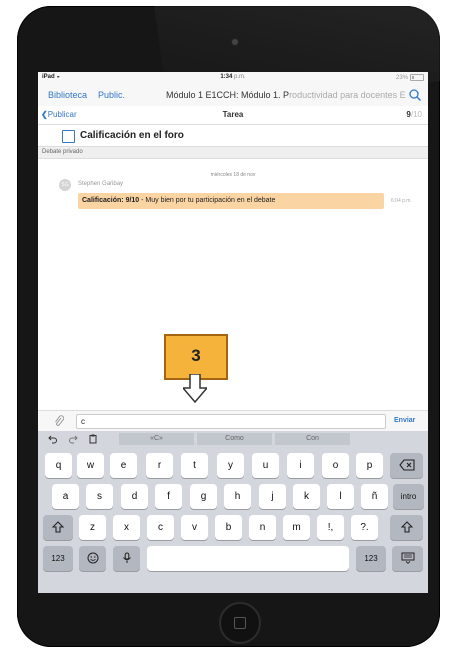 The height and width of the screenshot is (651, 459). I want to click on status-bar: iPad ◒ 1:34 p.m. 23%, so click(233, 78).